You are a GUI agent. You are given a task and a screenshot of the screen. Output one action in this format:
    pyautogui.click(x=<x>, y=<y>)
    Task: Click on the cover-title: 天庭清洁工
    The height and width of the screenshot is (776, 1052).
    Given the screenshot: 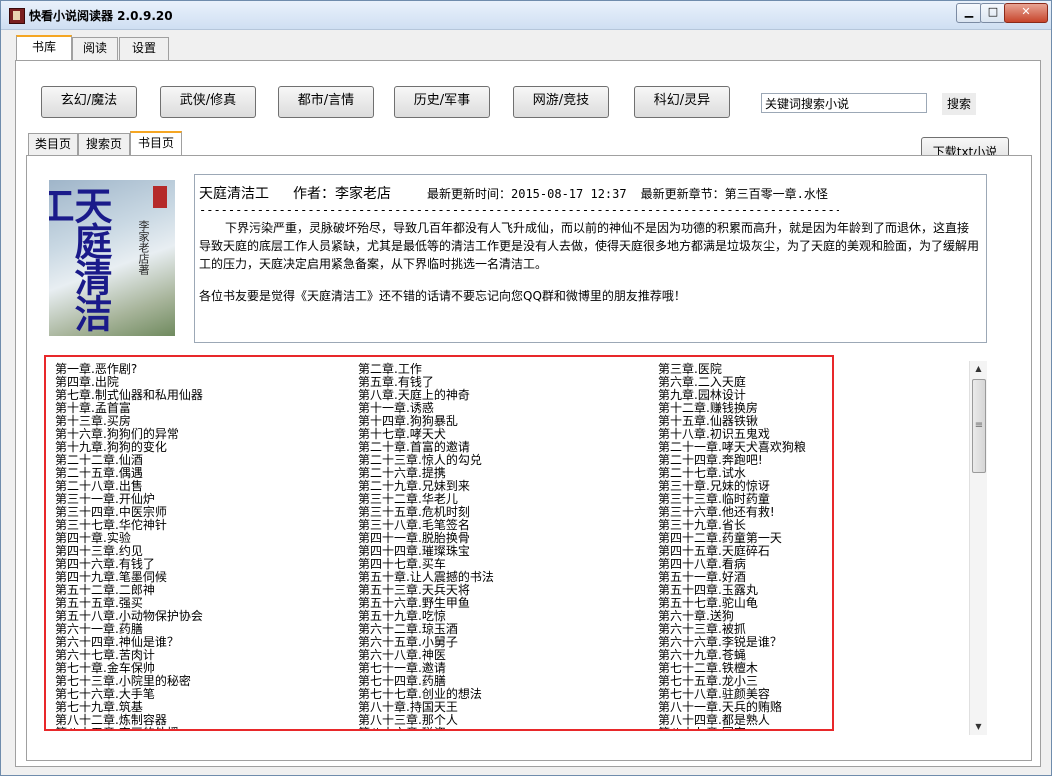 What is the action you would take?
    pyautogui.click(x=81, y=258)
    